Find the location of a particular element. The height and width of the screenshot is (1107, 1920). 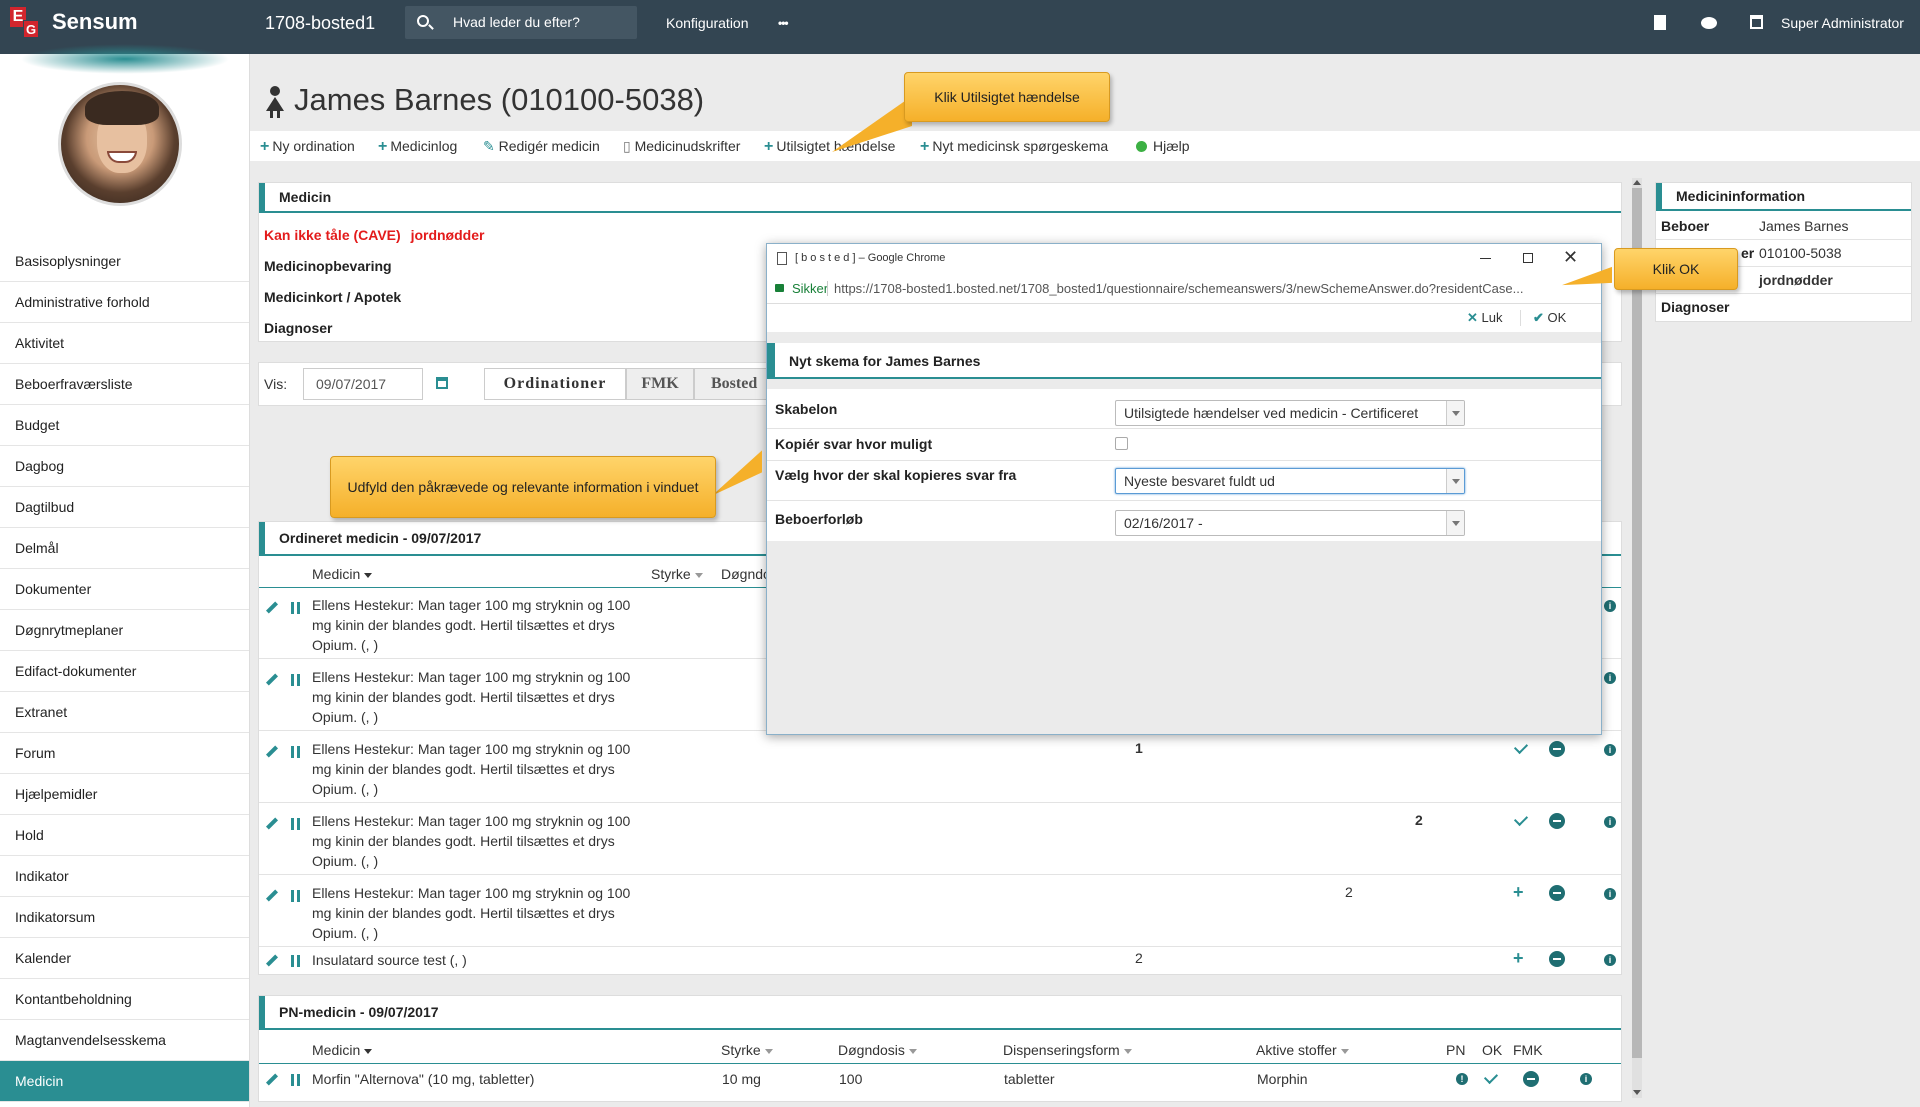

search-box: Hvad leder du efter? is located at coordinates (521, 22).